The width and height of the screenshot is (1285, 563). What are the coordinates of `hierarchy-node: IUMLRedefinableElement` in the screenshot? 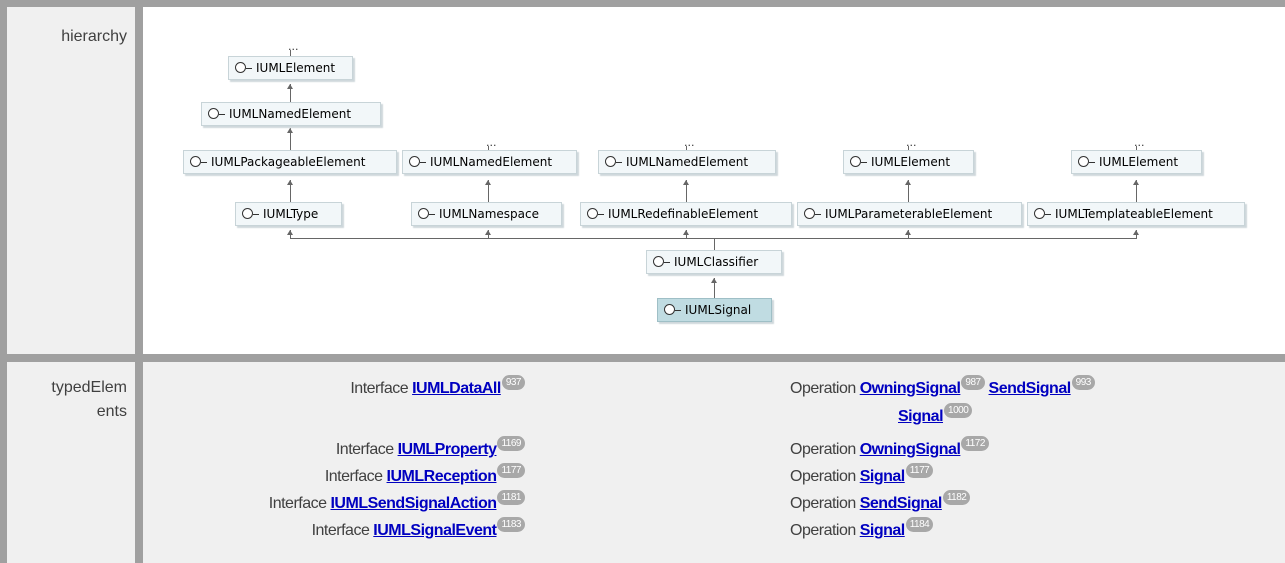 It's located at (686, 214).